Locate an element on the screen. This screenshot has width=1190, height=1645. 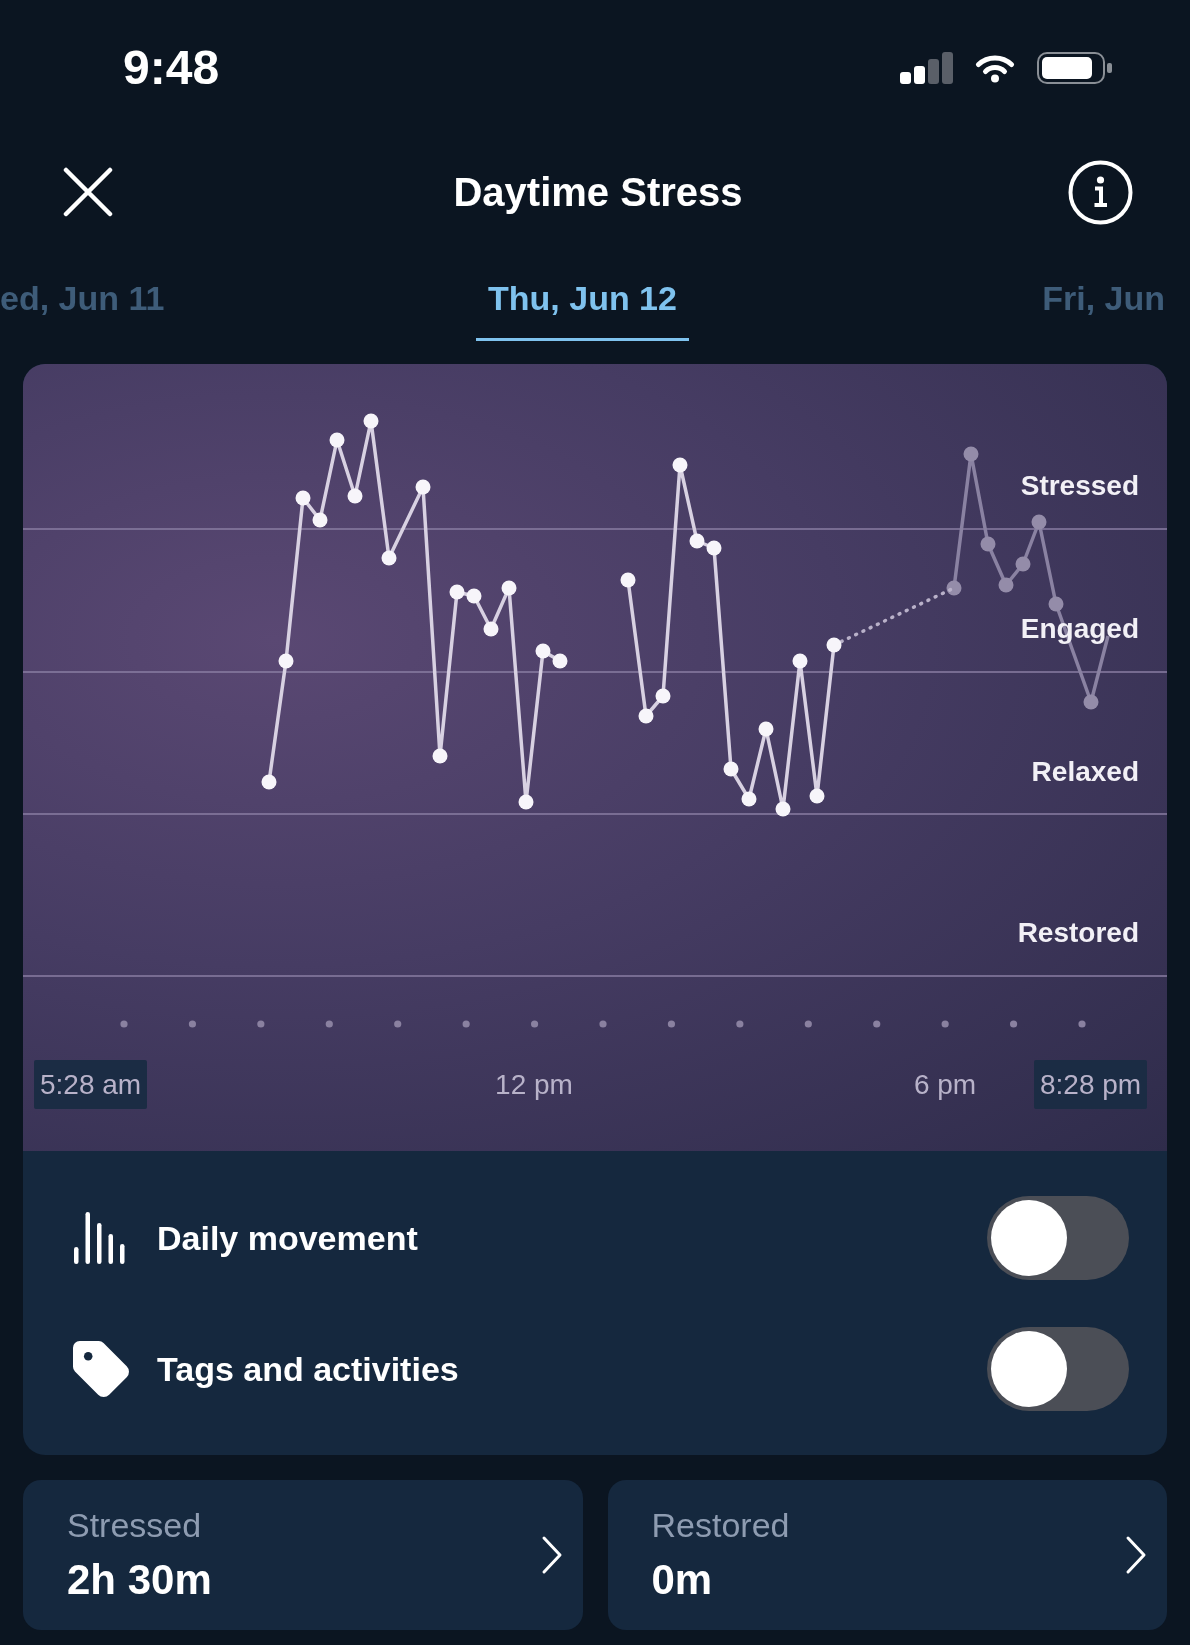
status-time: 9:48 is located at coordinates (171, 68).